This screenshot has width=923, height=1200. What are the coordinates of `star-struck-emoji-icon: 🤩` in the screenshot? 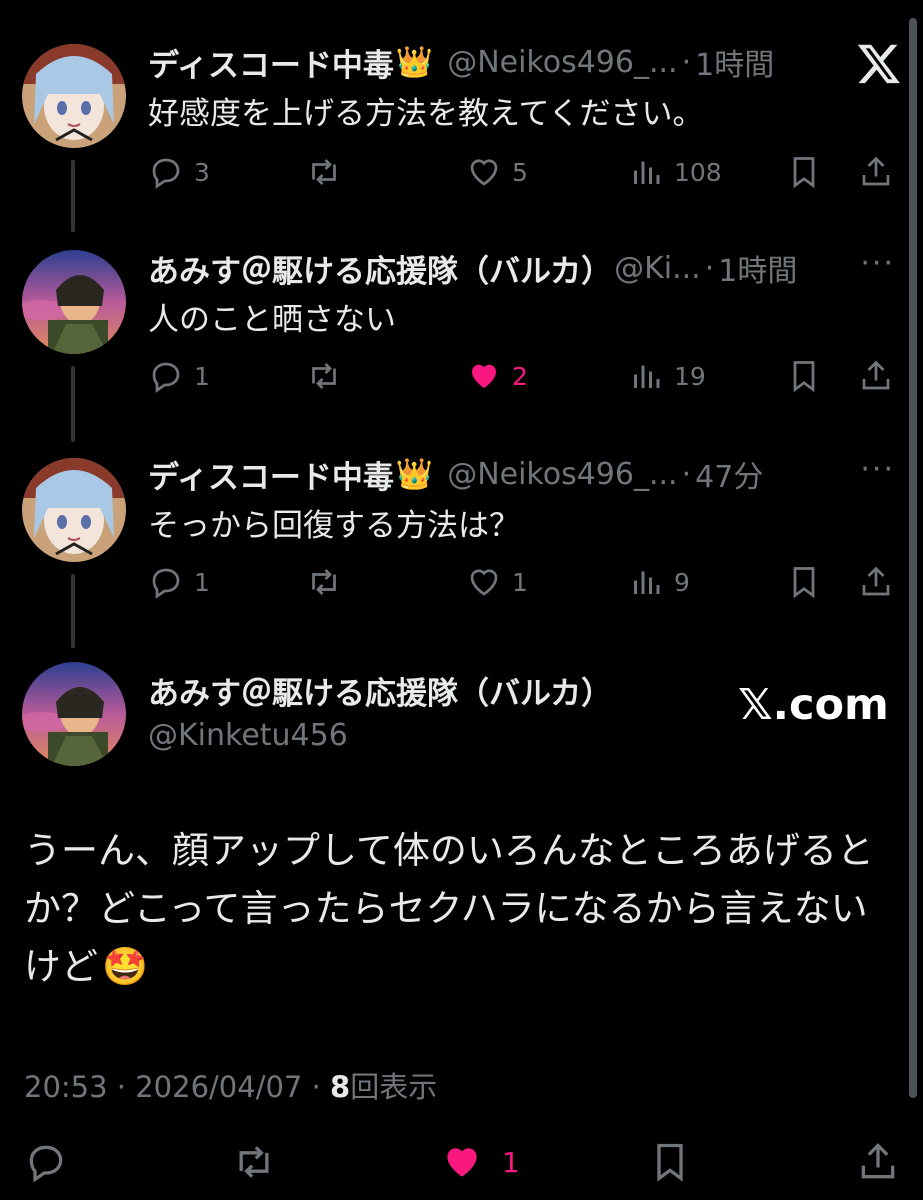 It's located at (125, 966).